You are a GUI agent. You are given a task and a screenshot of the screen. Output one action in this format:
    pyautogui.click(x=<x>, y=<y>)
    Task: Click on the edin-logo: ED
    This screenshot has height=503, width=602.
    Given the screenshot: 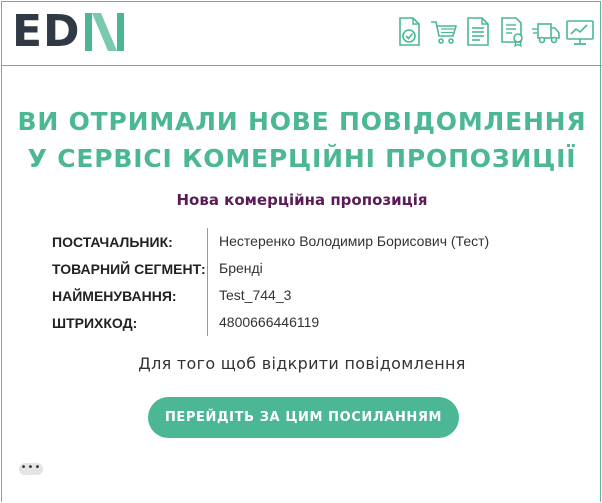 What is the action you would take?
    pyautogui.click(x=69, y=31)
    